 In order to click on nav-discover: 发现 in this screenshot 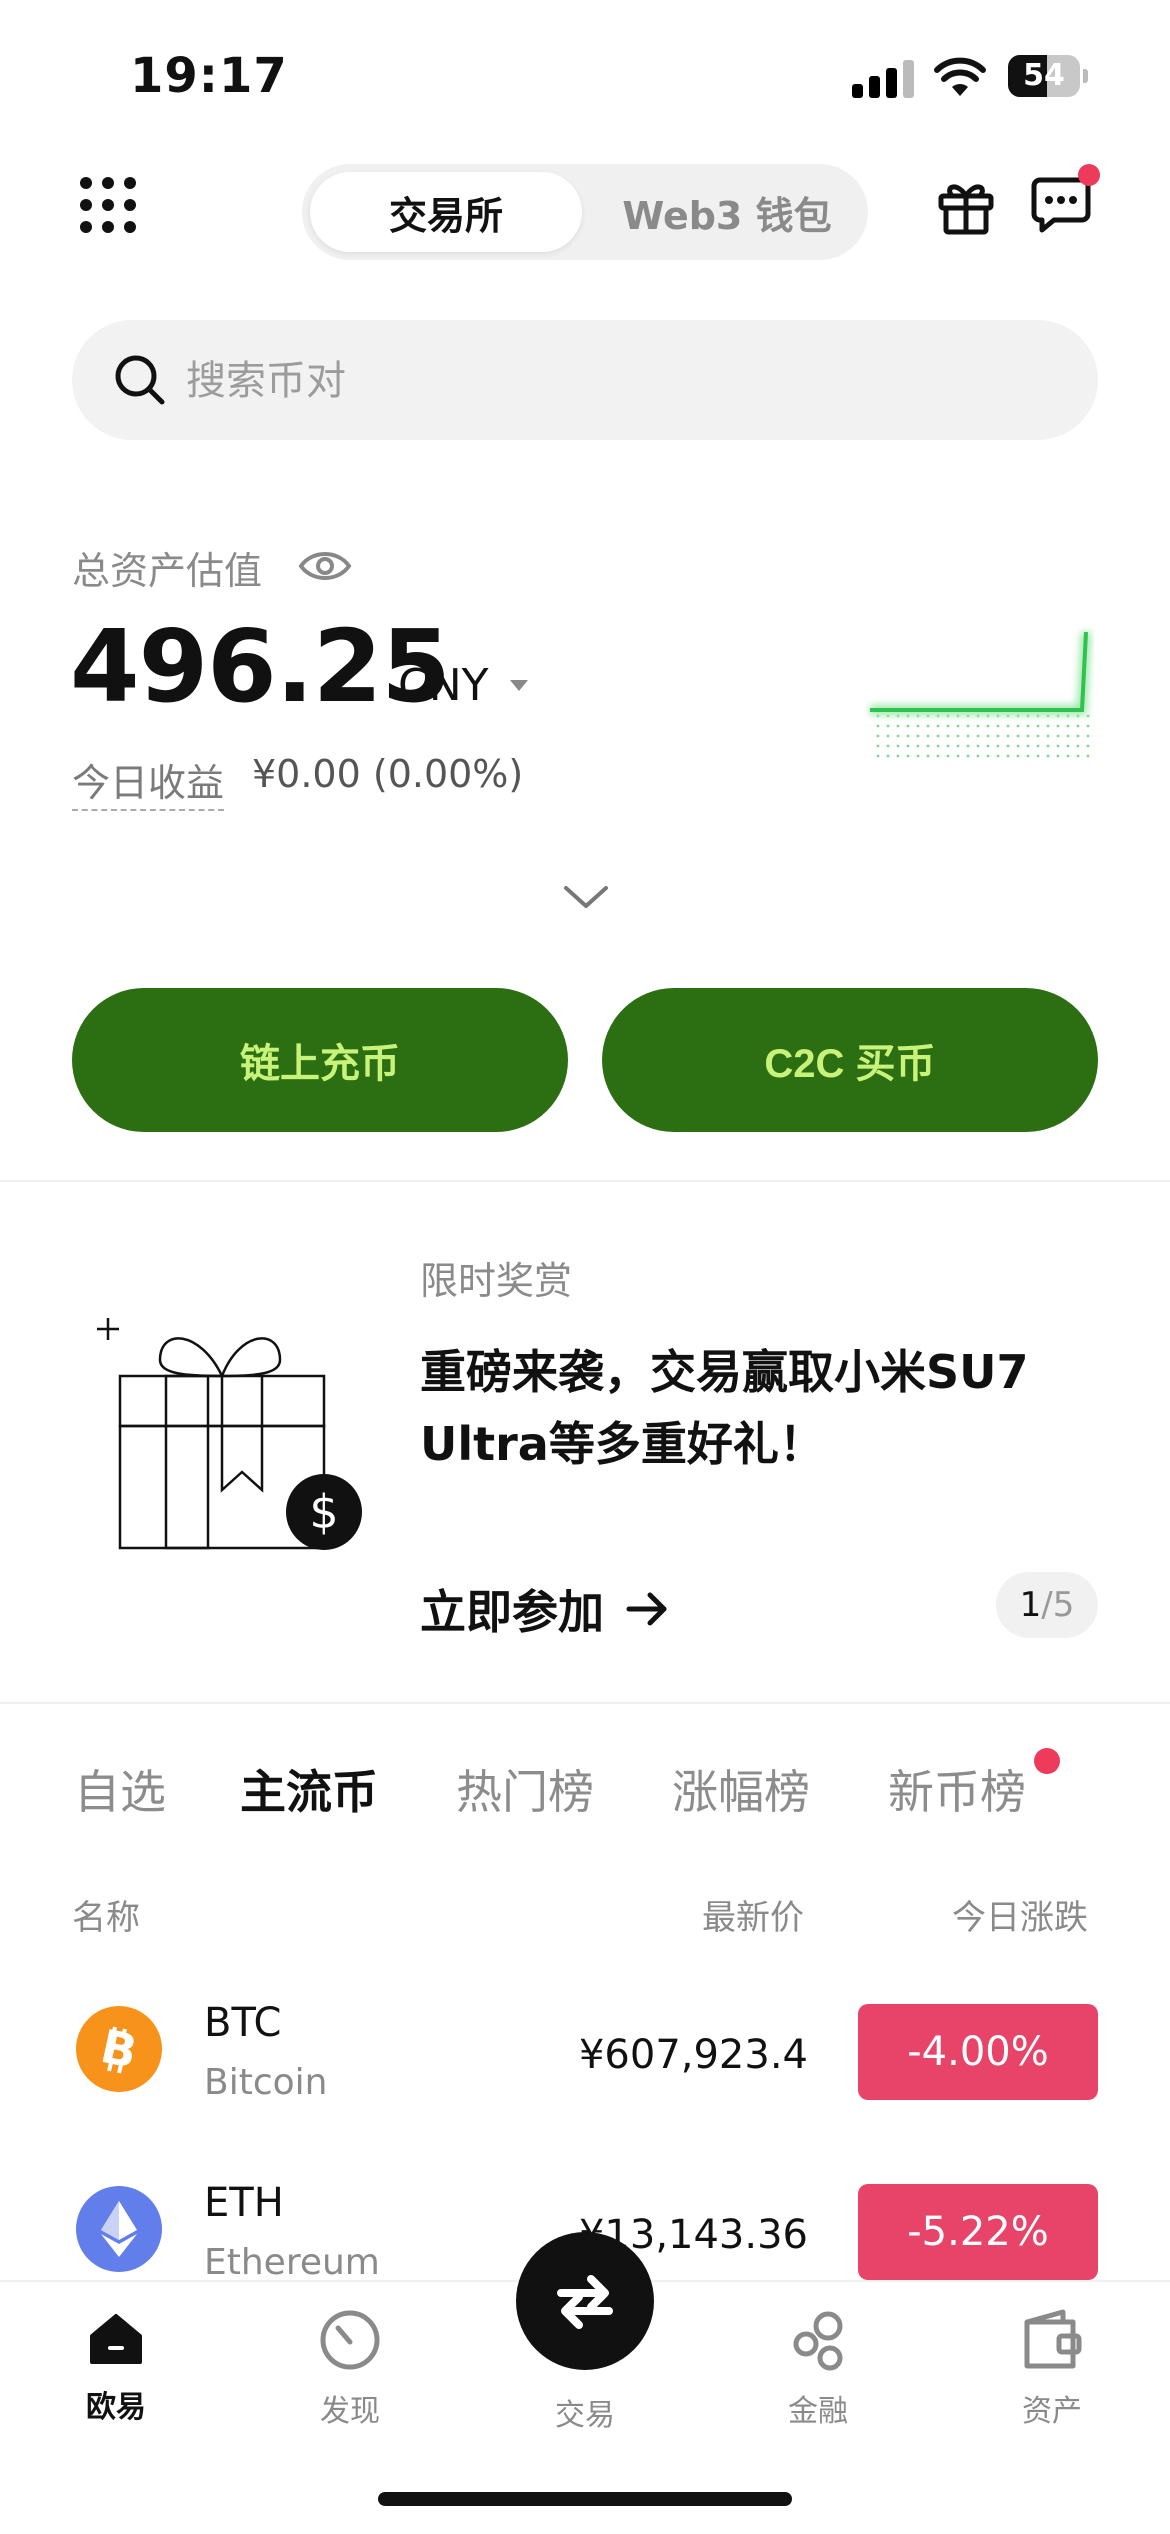, I will do `click(350, 2369)`.